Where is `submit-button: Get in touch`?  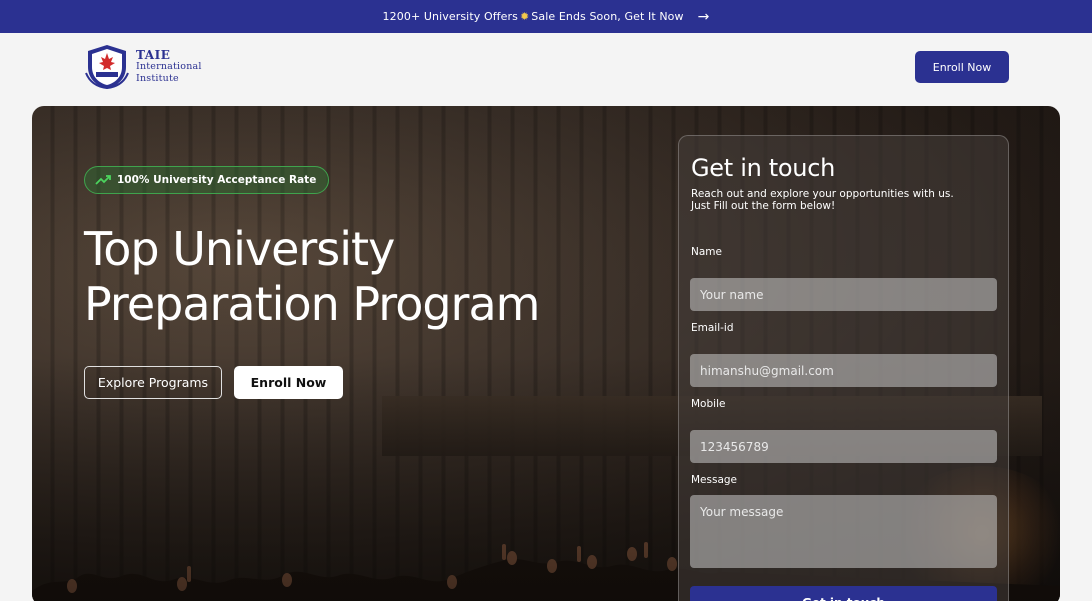 submit-button: Get in touch is located at coordinates (843, 593).